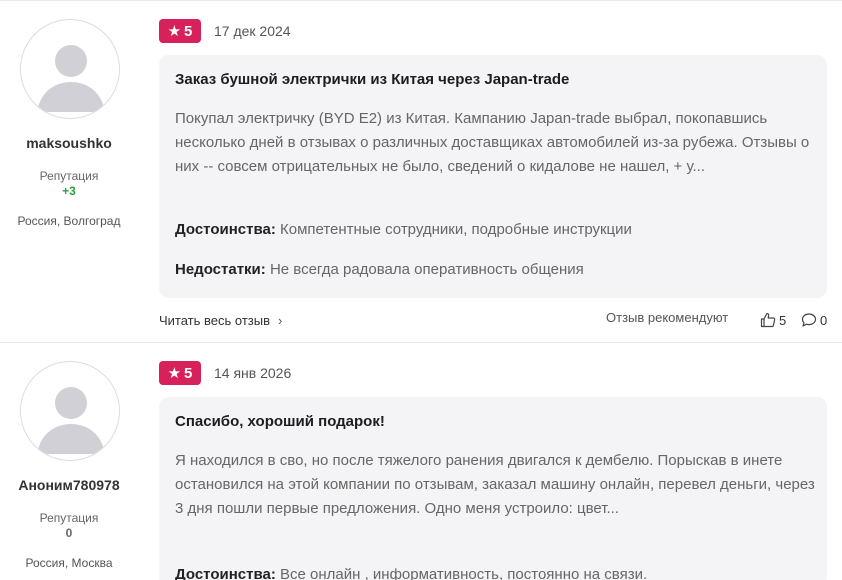  I want to click on comments-button: 0, so click(814, 320).